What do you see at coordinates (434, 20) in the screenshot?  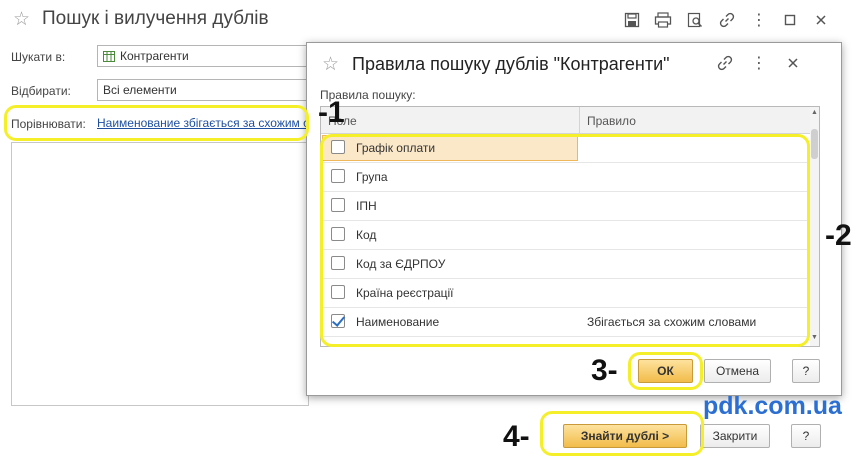 I see `main-titlebar: ☆ Пошук і вилучення дублів ⋮` at bounding box center [434, 20].